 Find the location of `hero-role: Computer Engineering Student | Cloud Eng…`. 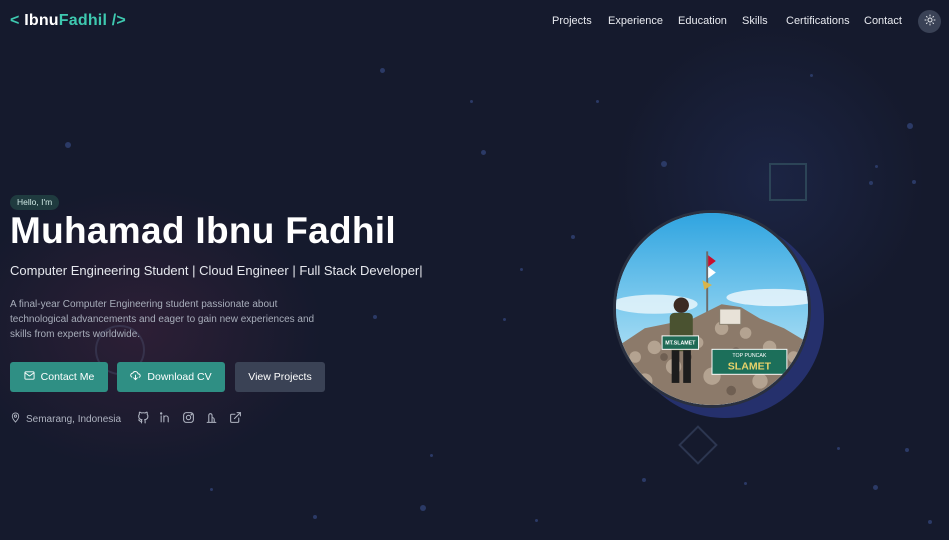

hero-role: Computer Engineering Student | Cloud Eng… is located at coordinates (216, 270).